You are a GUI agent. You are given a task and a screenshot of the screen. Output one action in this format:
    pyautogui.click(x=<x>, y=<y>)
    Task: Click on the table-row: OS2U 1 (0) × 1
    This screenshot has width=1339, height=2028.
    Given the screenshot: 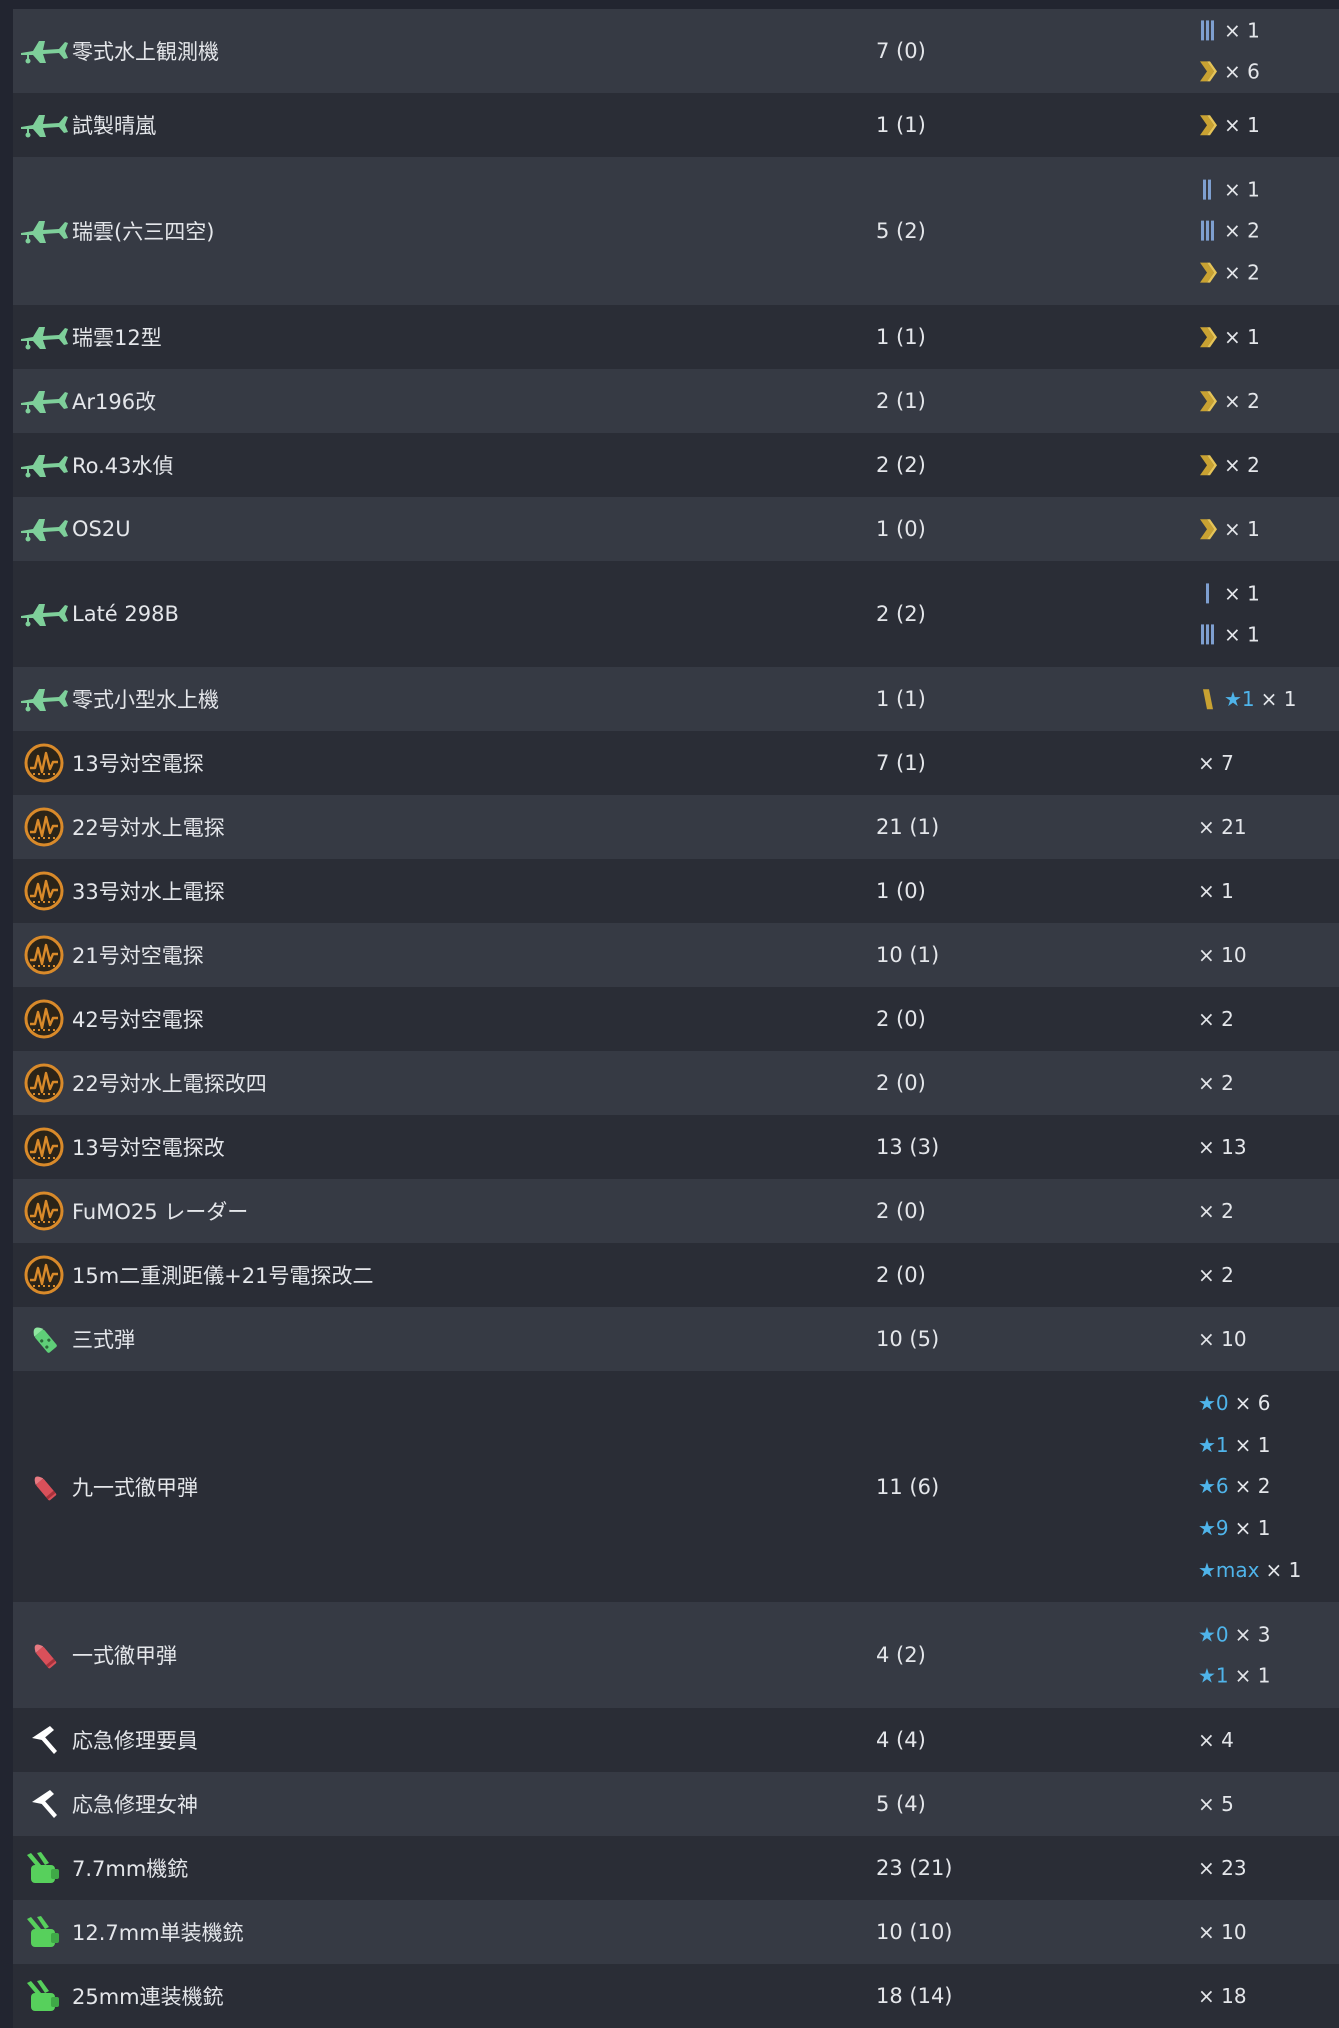 What is the action you would take?
    pyautogui.click(x=676, y=529)
    